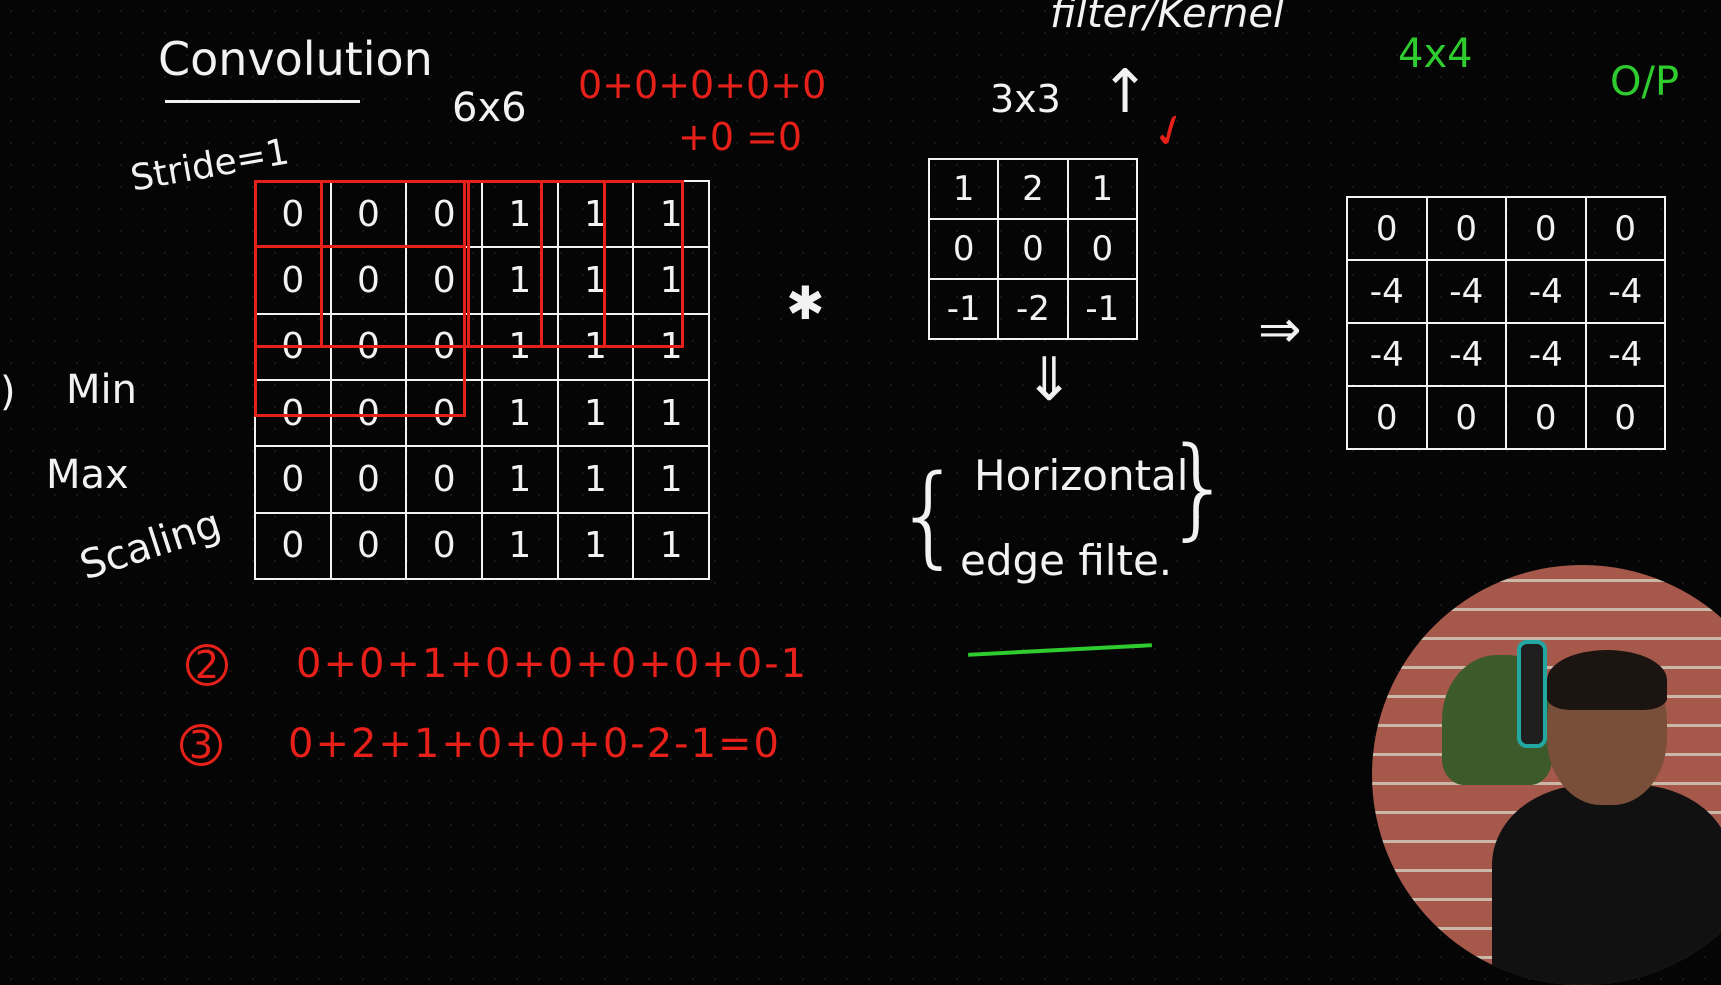 This screenshot has width=1721, height=985. What do you see at coordinates (1081, 475) in the screenshot?
I see `filter-desc-line1: Horizontal` at bounding box center [1081, 475].